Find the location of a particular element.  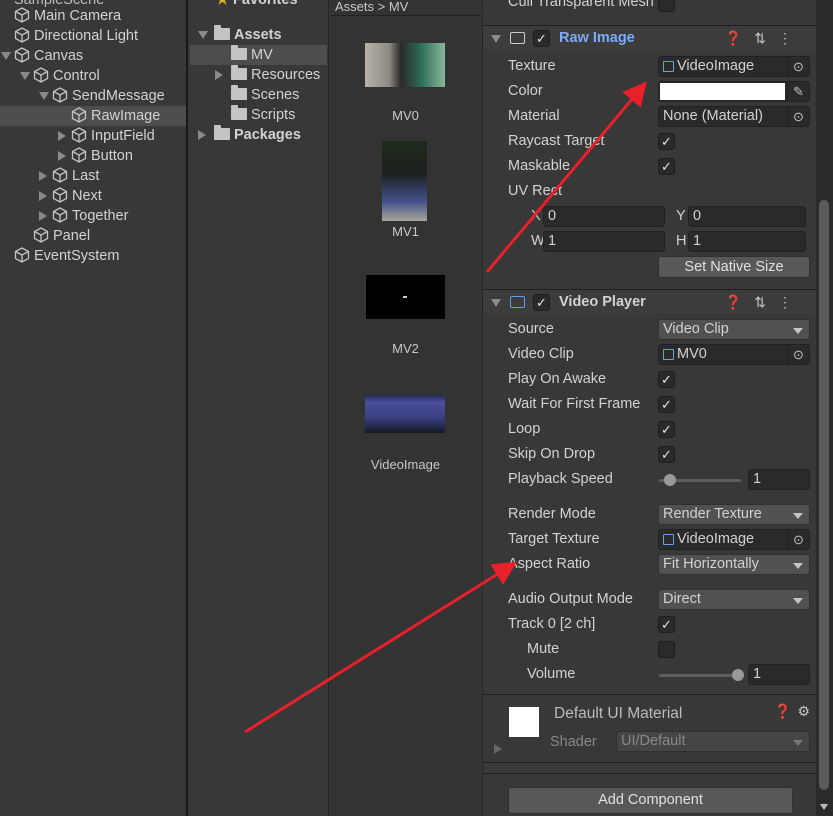

hierarchy-item: Together is located at coordinates (93, 216).